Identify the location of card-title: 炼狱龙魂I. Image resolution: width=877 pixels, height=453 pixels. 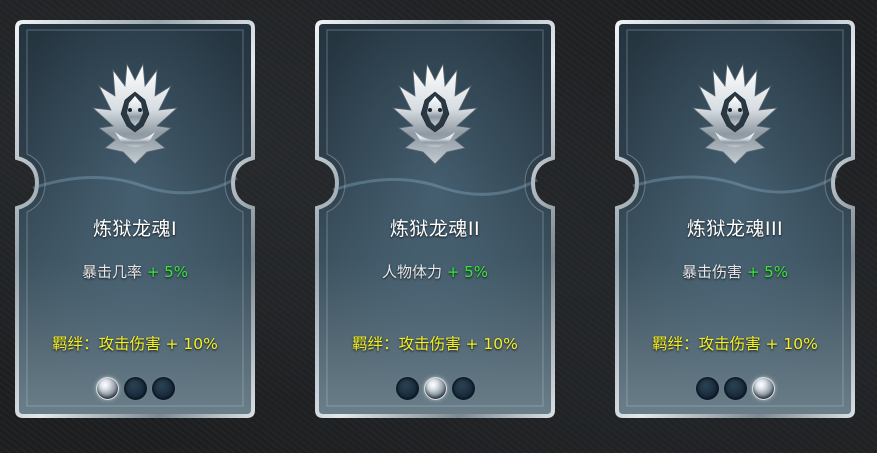
(135, 229).